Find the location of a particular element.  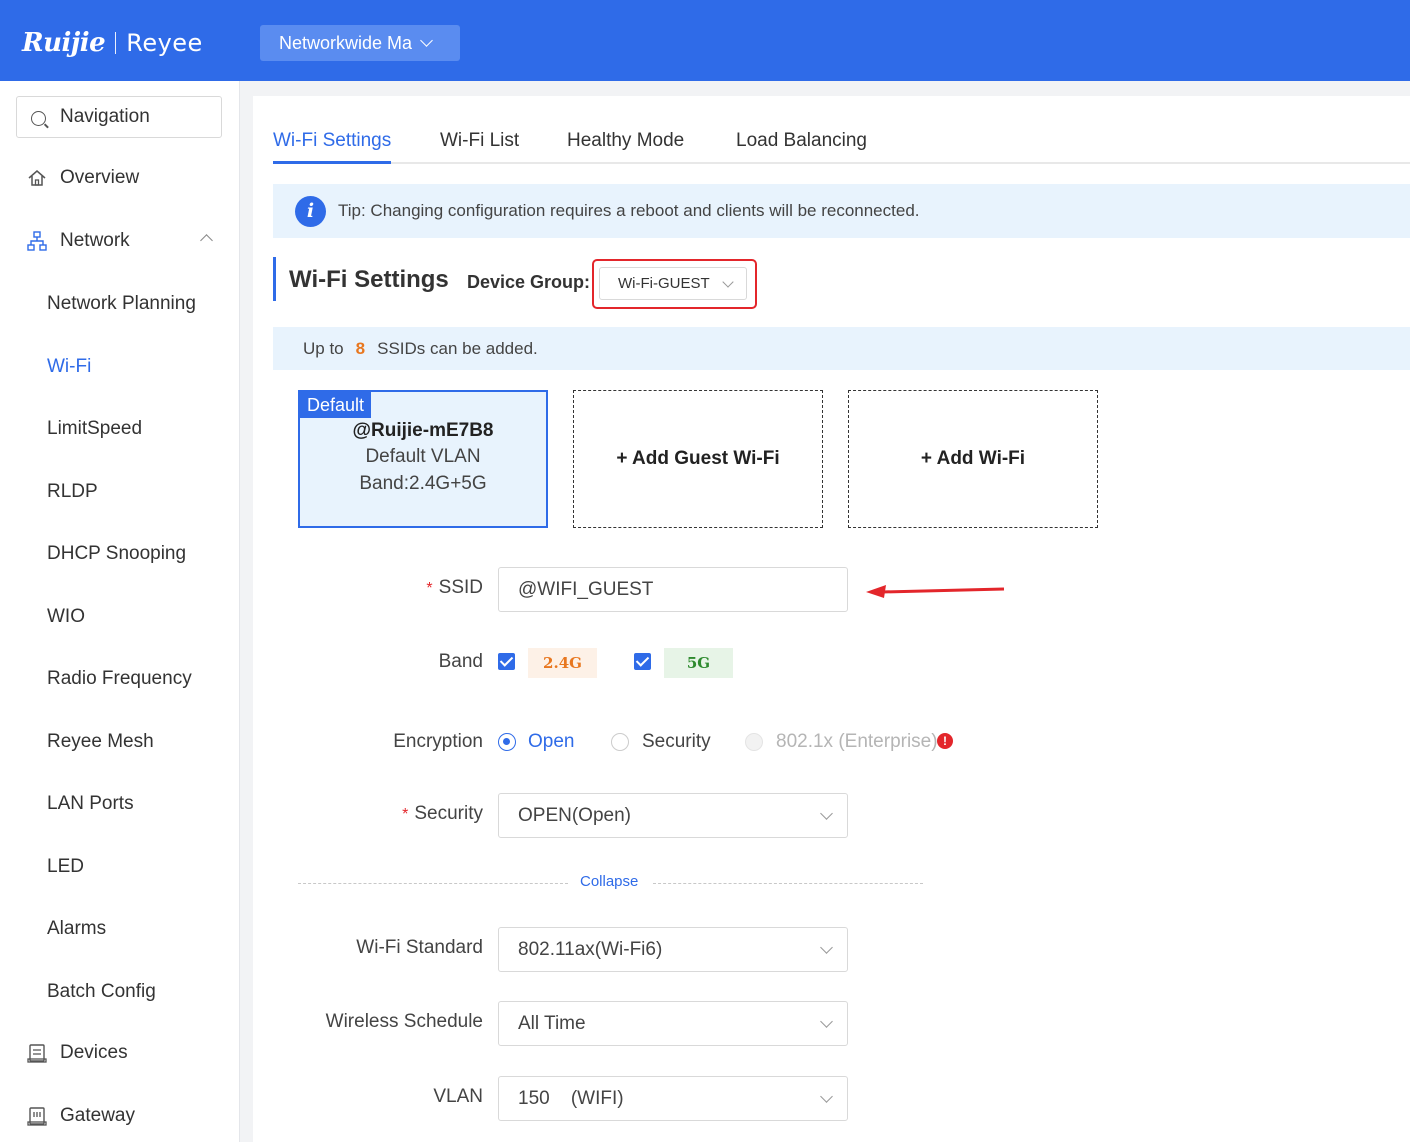

devices-icon is located at coordinates (37, 1053).